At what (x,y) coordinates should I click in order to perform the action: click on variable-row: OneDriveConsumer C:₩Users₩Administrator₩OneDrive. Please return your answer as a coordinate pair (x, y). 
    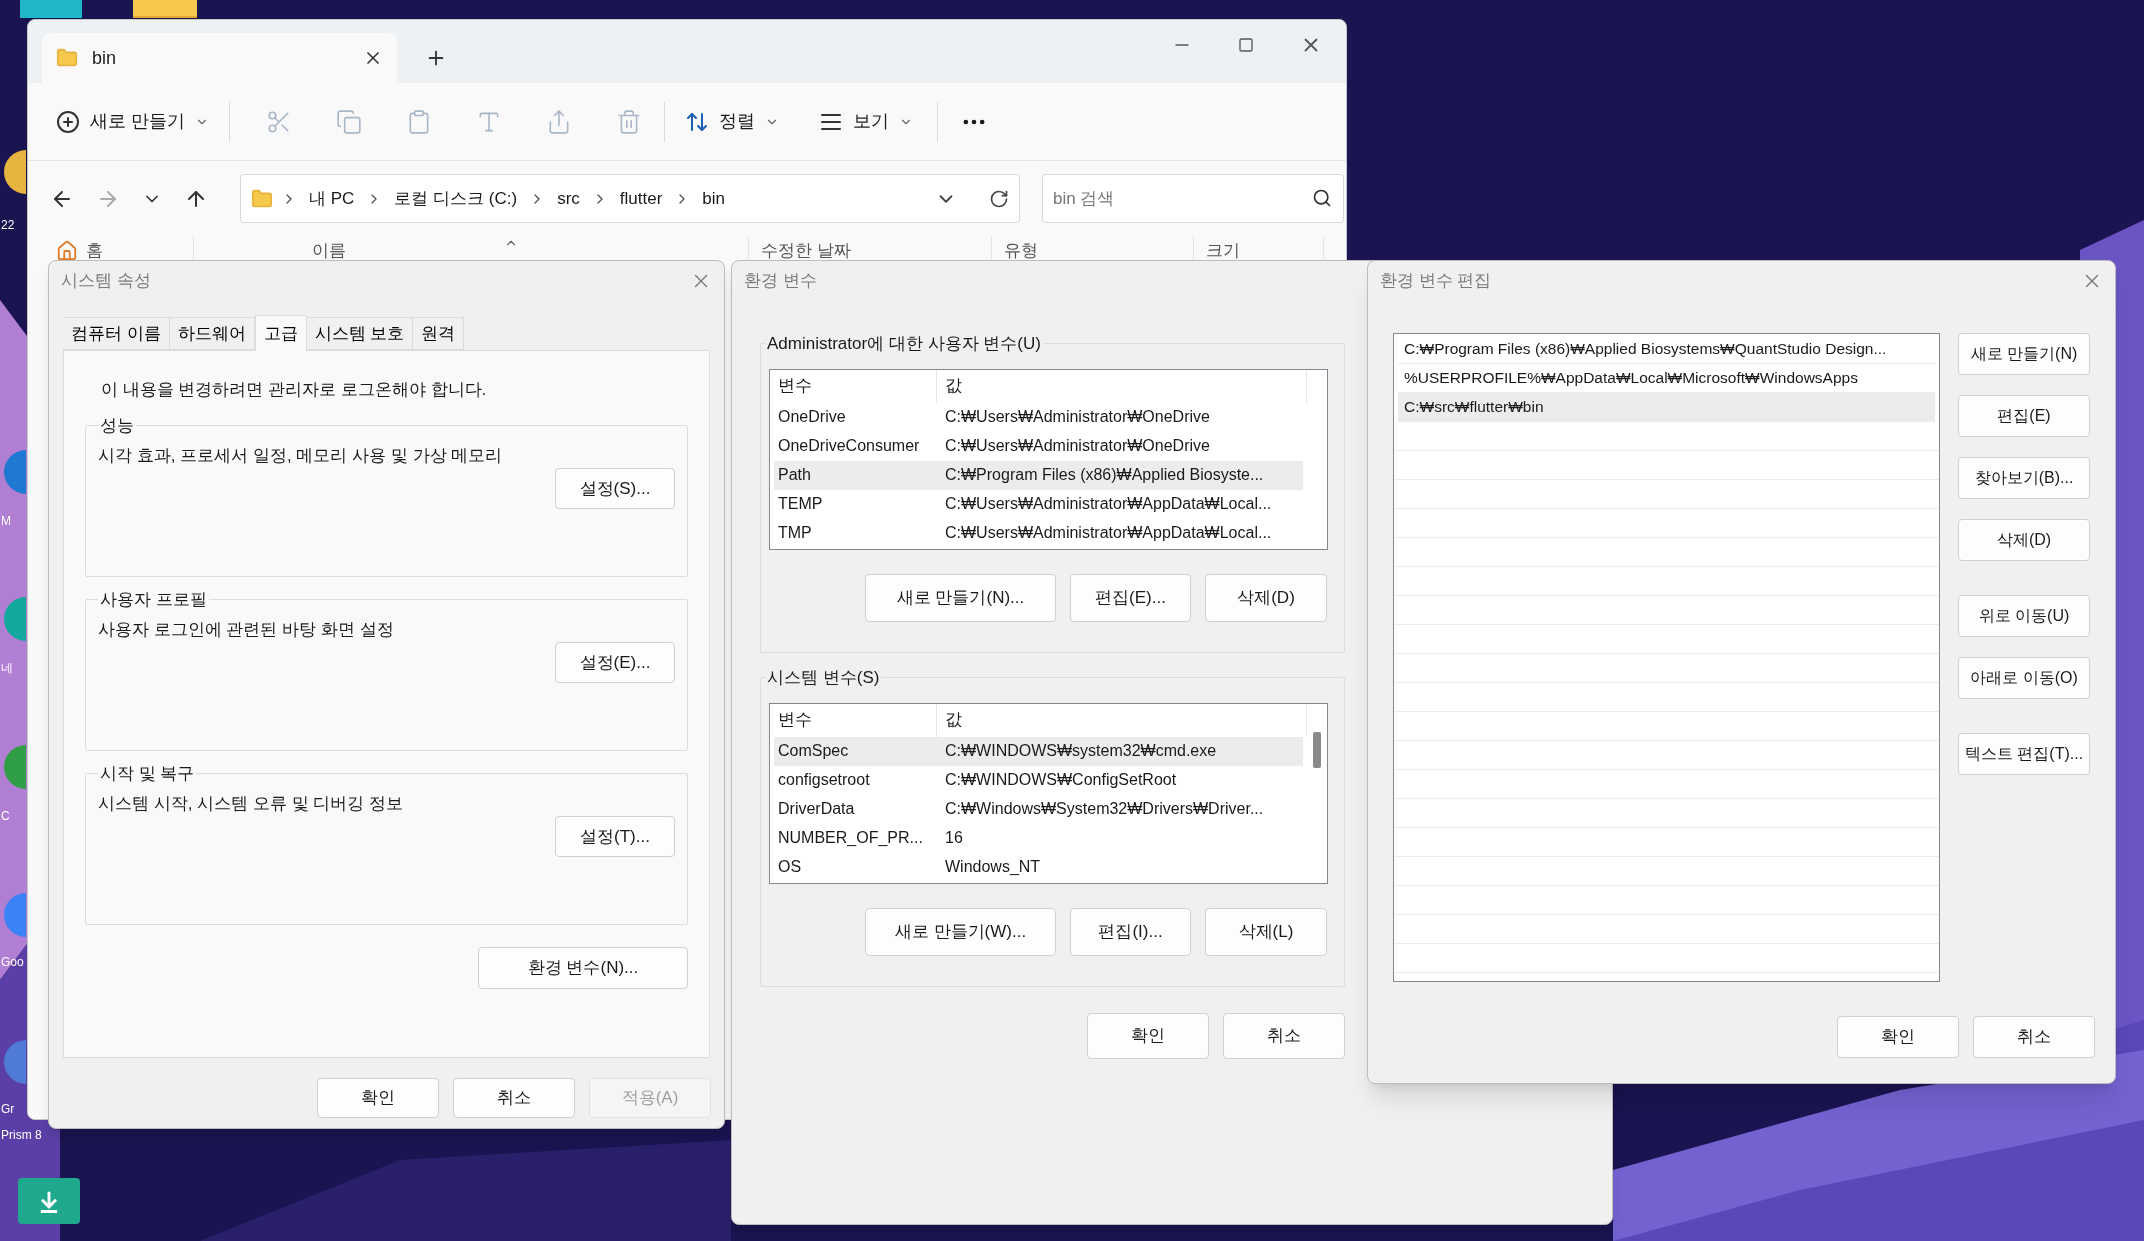
    Looking at the image, I should click on (1038, 446).